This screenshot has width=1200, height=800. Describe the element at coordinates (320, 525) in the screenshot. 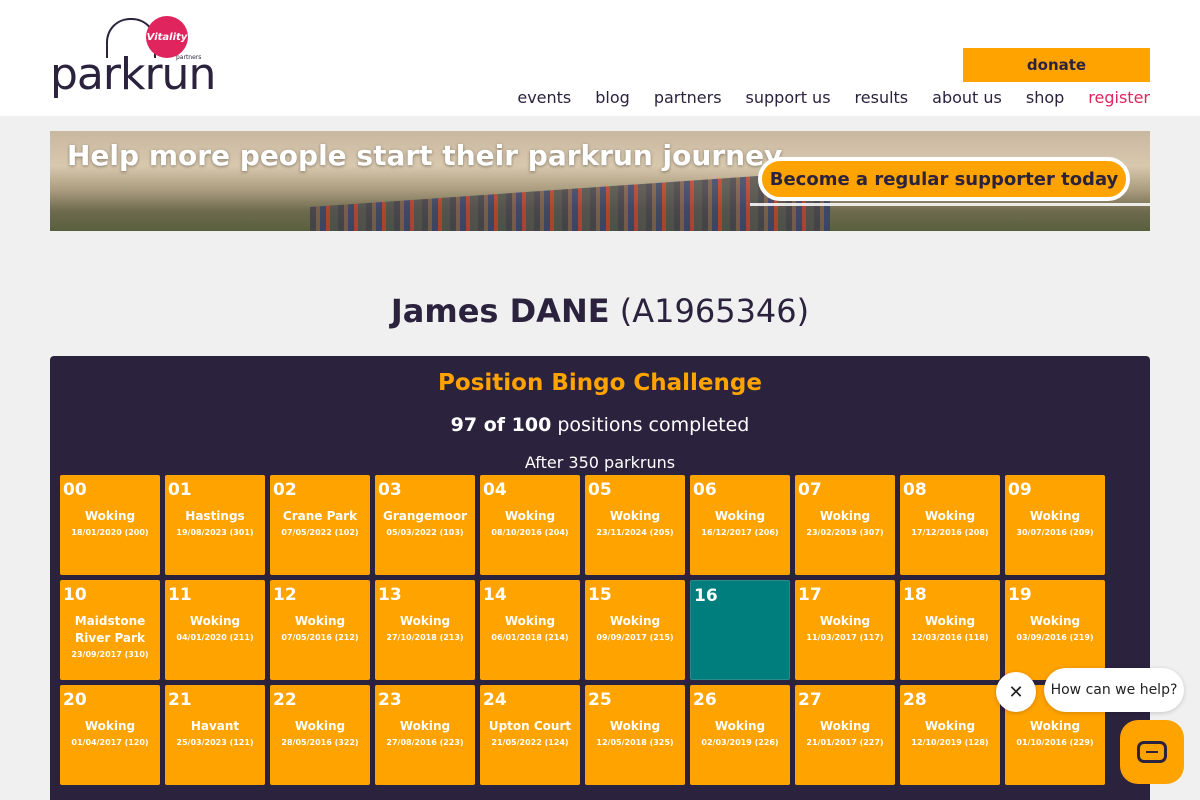

I see `bingo-cell: 02 Crane Park 07/05/2022 (102)` at that location.